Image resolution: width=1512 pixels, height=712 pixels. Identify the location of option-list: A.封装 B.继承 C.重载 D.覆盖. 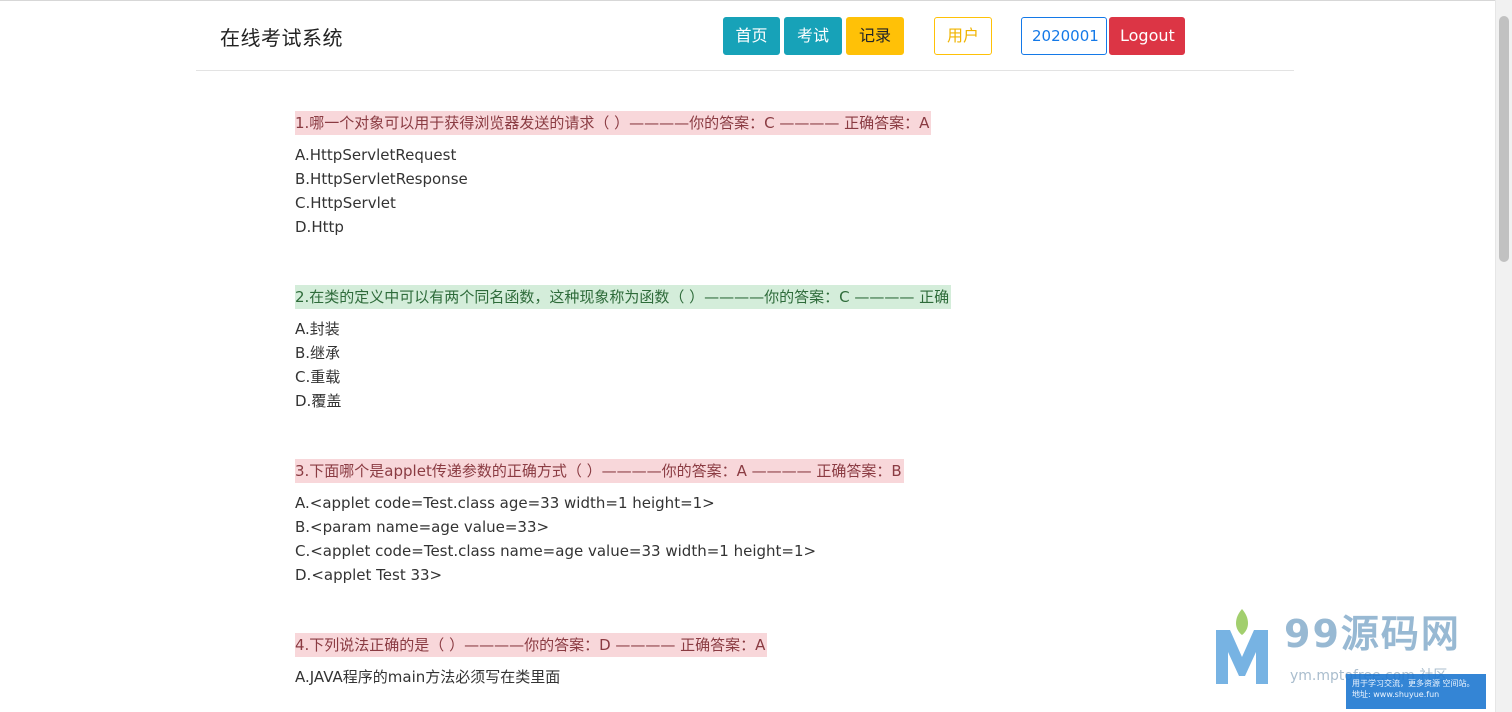
(745, 365).